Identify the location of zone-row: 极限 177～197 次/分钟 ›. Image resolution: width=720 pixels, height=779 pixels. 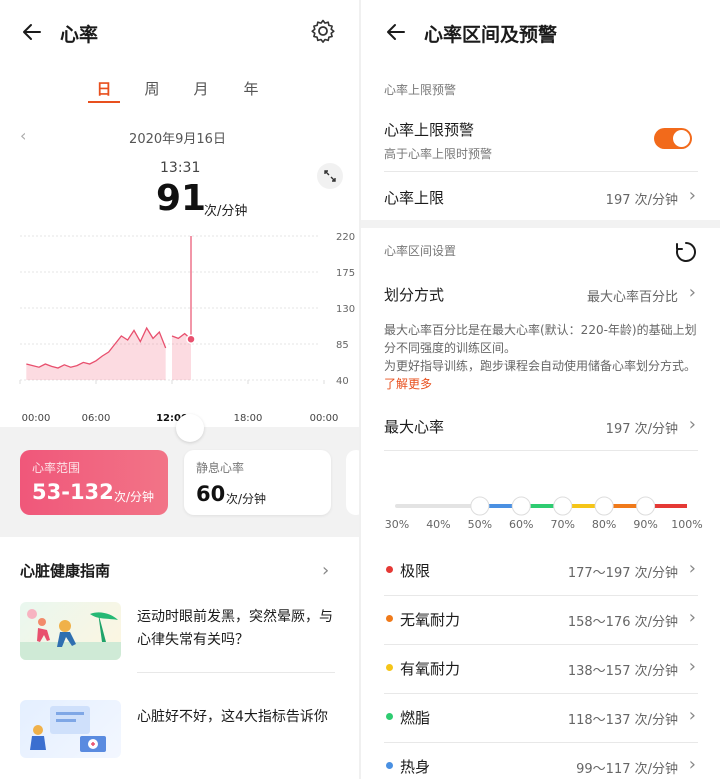
(541, 574).